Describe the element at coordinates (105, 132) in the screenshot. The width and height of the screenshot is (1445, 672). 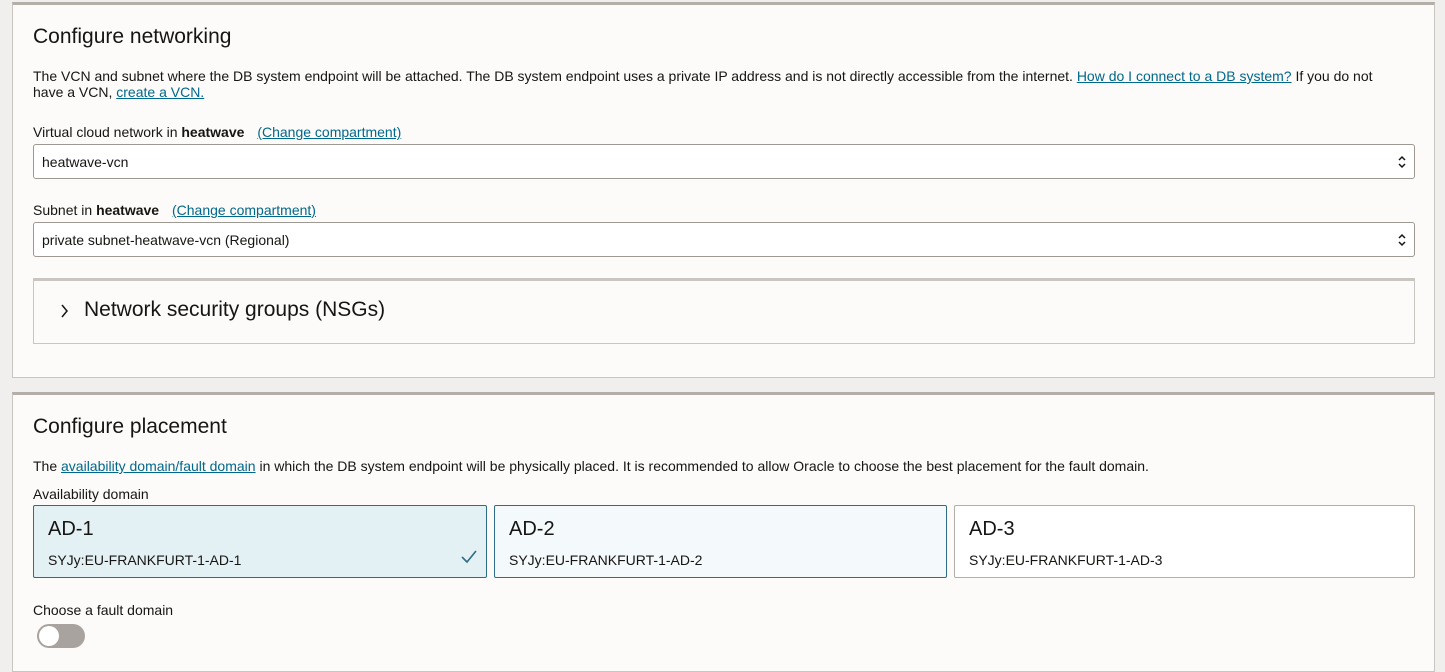
I see `vcn-label-prefix: Virtual cloud network in` at that location.